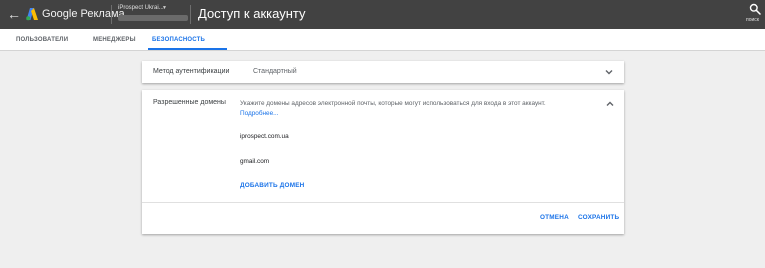  Describe the element at coordinates (382, 40) in the screenshot. I see `tab-bar: ПОЛЬЗОВАТЕЛИ МЕНЕДЖЕРЫ БЕЗОПАСНОСТЬ` at that location.